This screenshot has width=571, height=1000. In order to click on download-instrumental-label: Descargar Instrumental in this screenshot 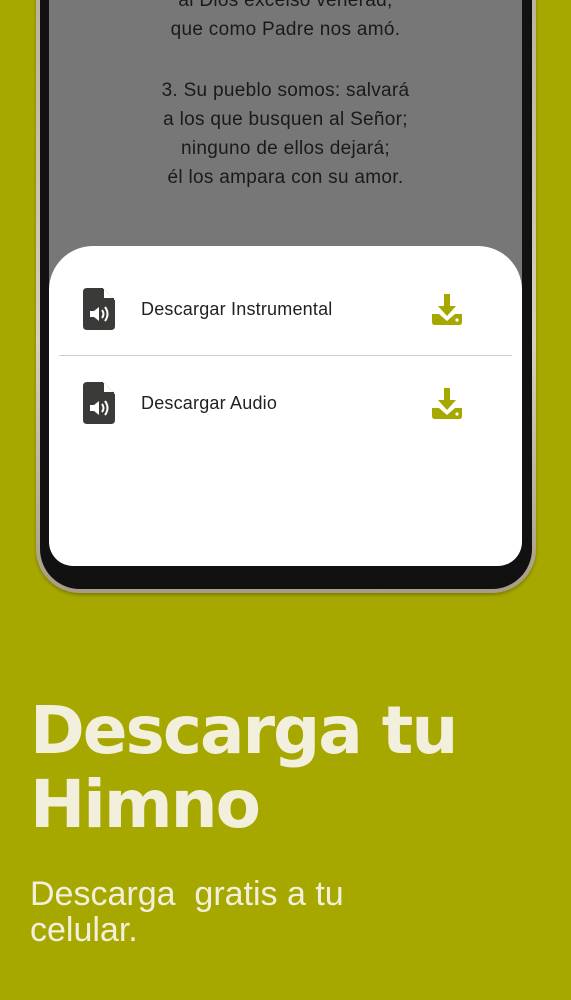, I will do `click(237, 308)`.